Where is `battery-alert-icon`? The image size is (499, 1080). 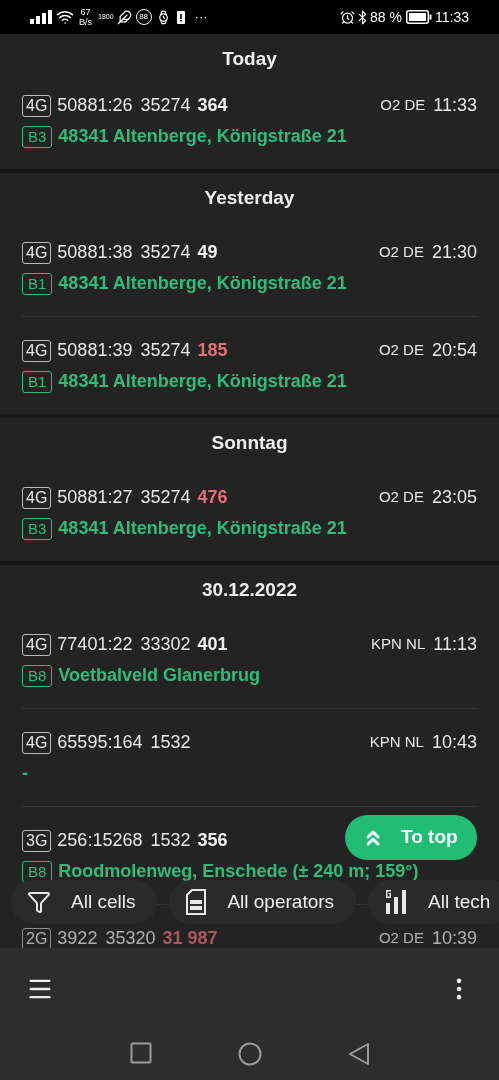 battery-alert-icon is located at coordinates (180, 17).